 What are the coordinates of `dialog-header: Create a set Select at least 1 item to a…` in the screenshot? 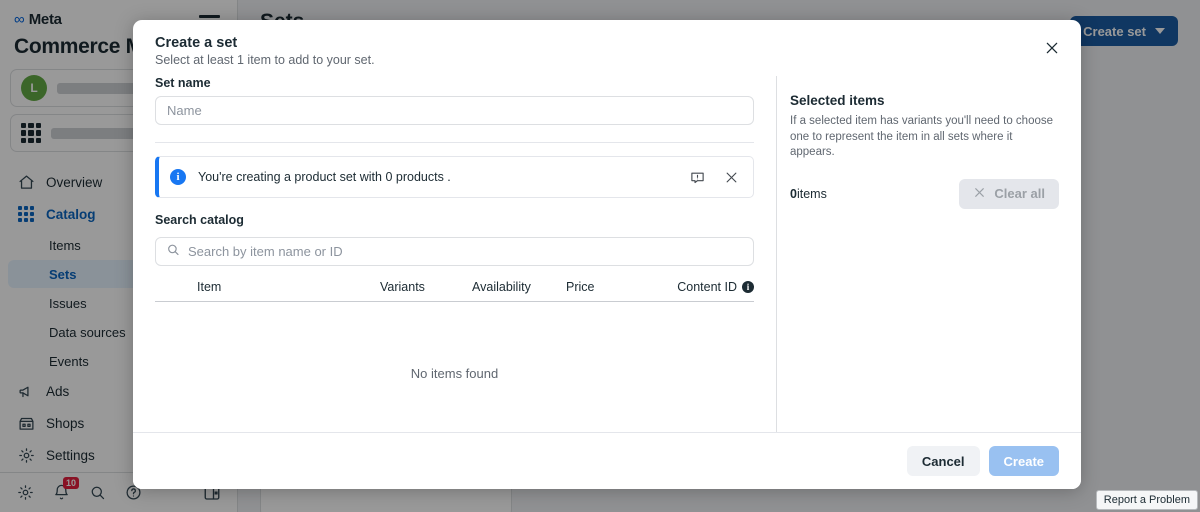 It's located at (607, 48).